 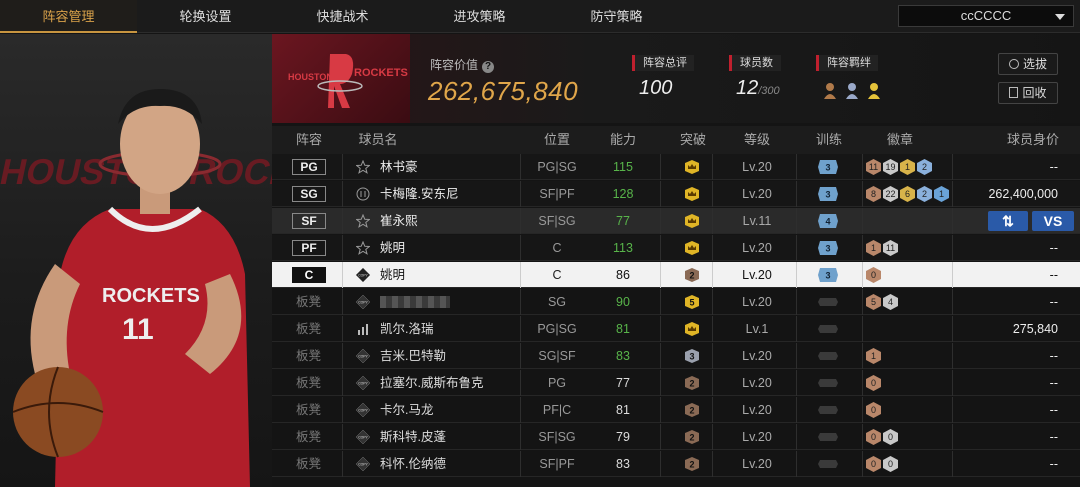 I want to click on table-row: SG 卡梅隆.安东尼 SF|PF 128 Lv.20 3 8 22 6 2 1 262,400,000, so click(x=676, y=194).